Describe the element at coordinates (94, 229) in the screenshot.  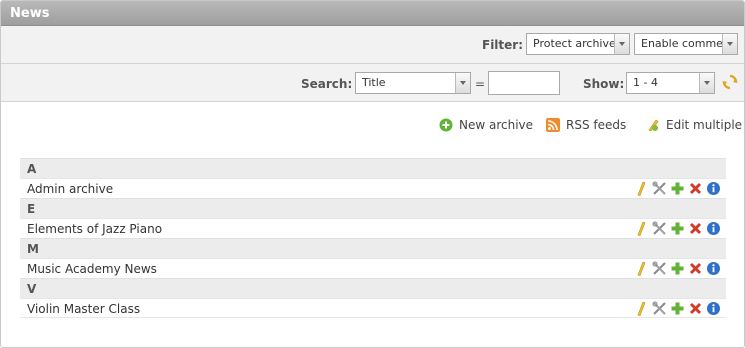
I see `archive-name: Elements of Jazz Piano` at that location.